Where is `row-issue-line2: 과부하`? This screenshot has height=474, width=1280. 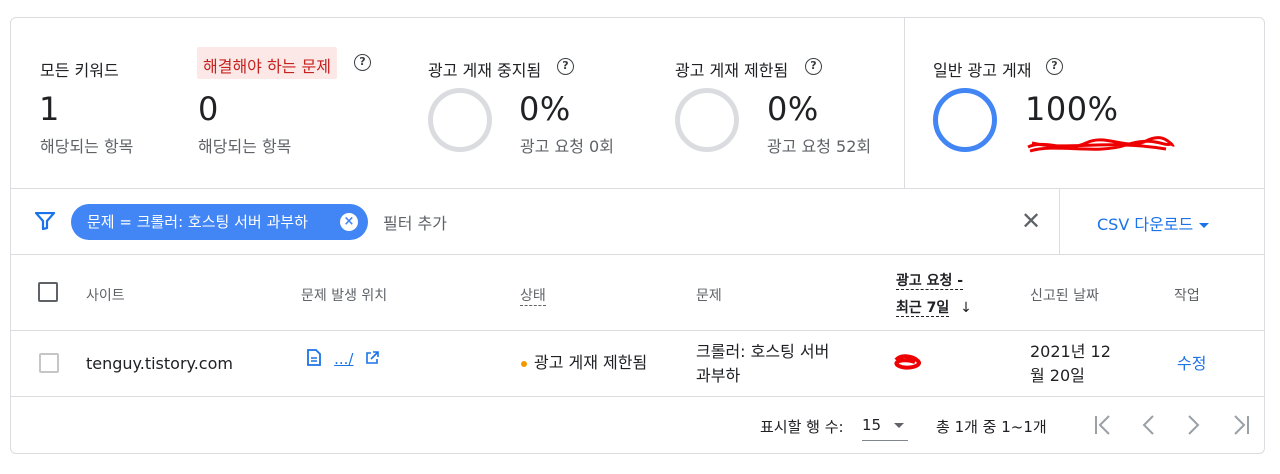
row-issue-line2: 과부하 is located at coordinates (718, 375).